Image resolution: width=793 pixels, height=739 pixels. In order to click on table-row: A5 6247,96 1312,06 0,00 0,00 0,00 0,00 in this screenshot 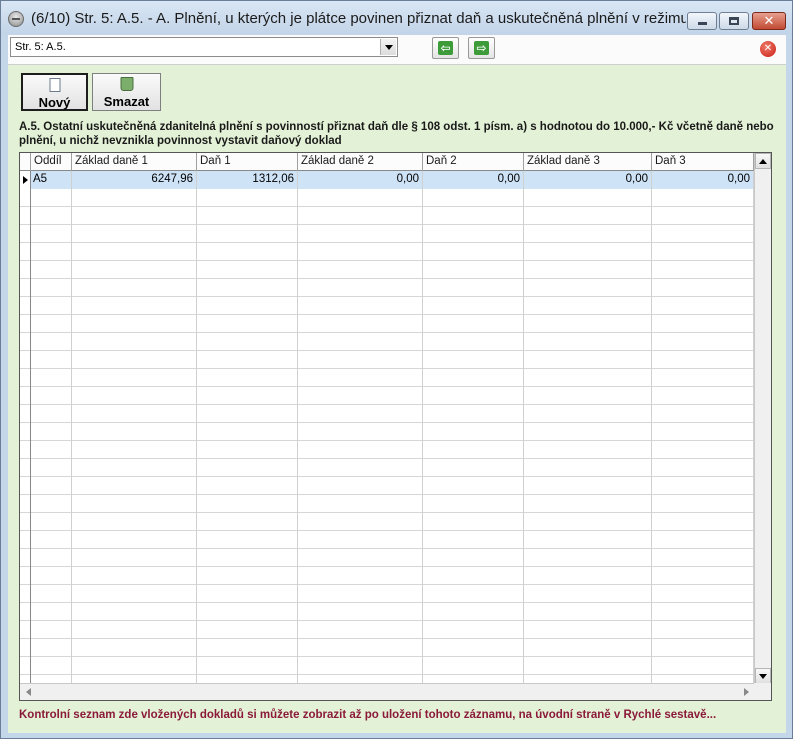, I will do `click(387, 180)`.